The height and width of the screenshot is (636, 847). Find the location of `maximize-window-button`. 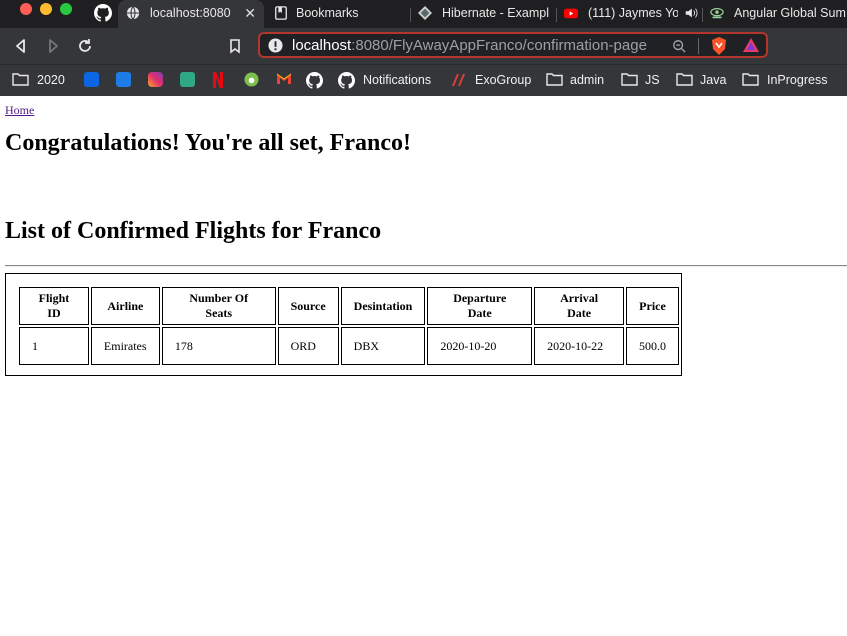

maximize-window-button is located at coordinates (66, 9).